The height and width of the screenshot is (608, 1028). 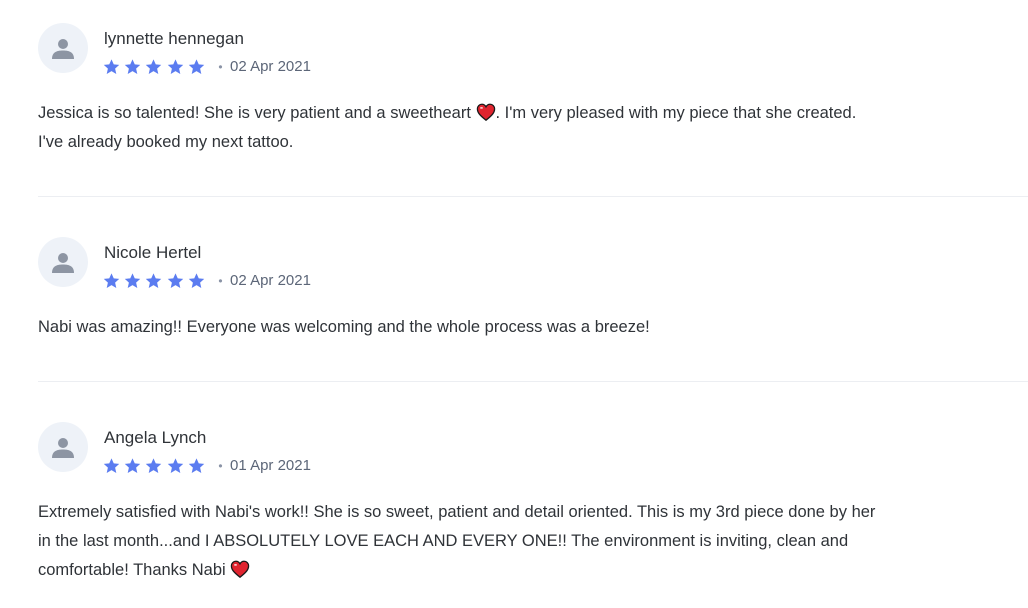 I want to click on review-text-line: comfortable! Thanks Nabi, so click(x=134, y=570).